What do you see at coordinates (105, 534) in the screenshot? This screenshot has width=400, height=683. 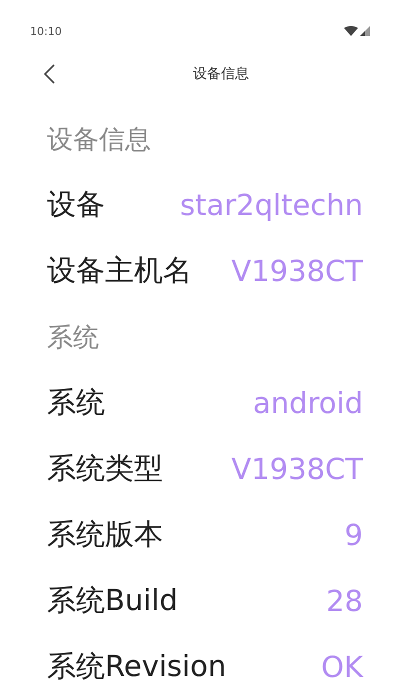 I see `row-label: 系统版本` at bounding box center [105, 534].